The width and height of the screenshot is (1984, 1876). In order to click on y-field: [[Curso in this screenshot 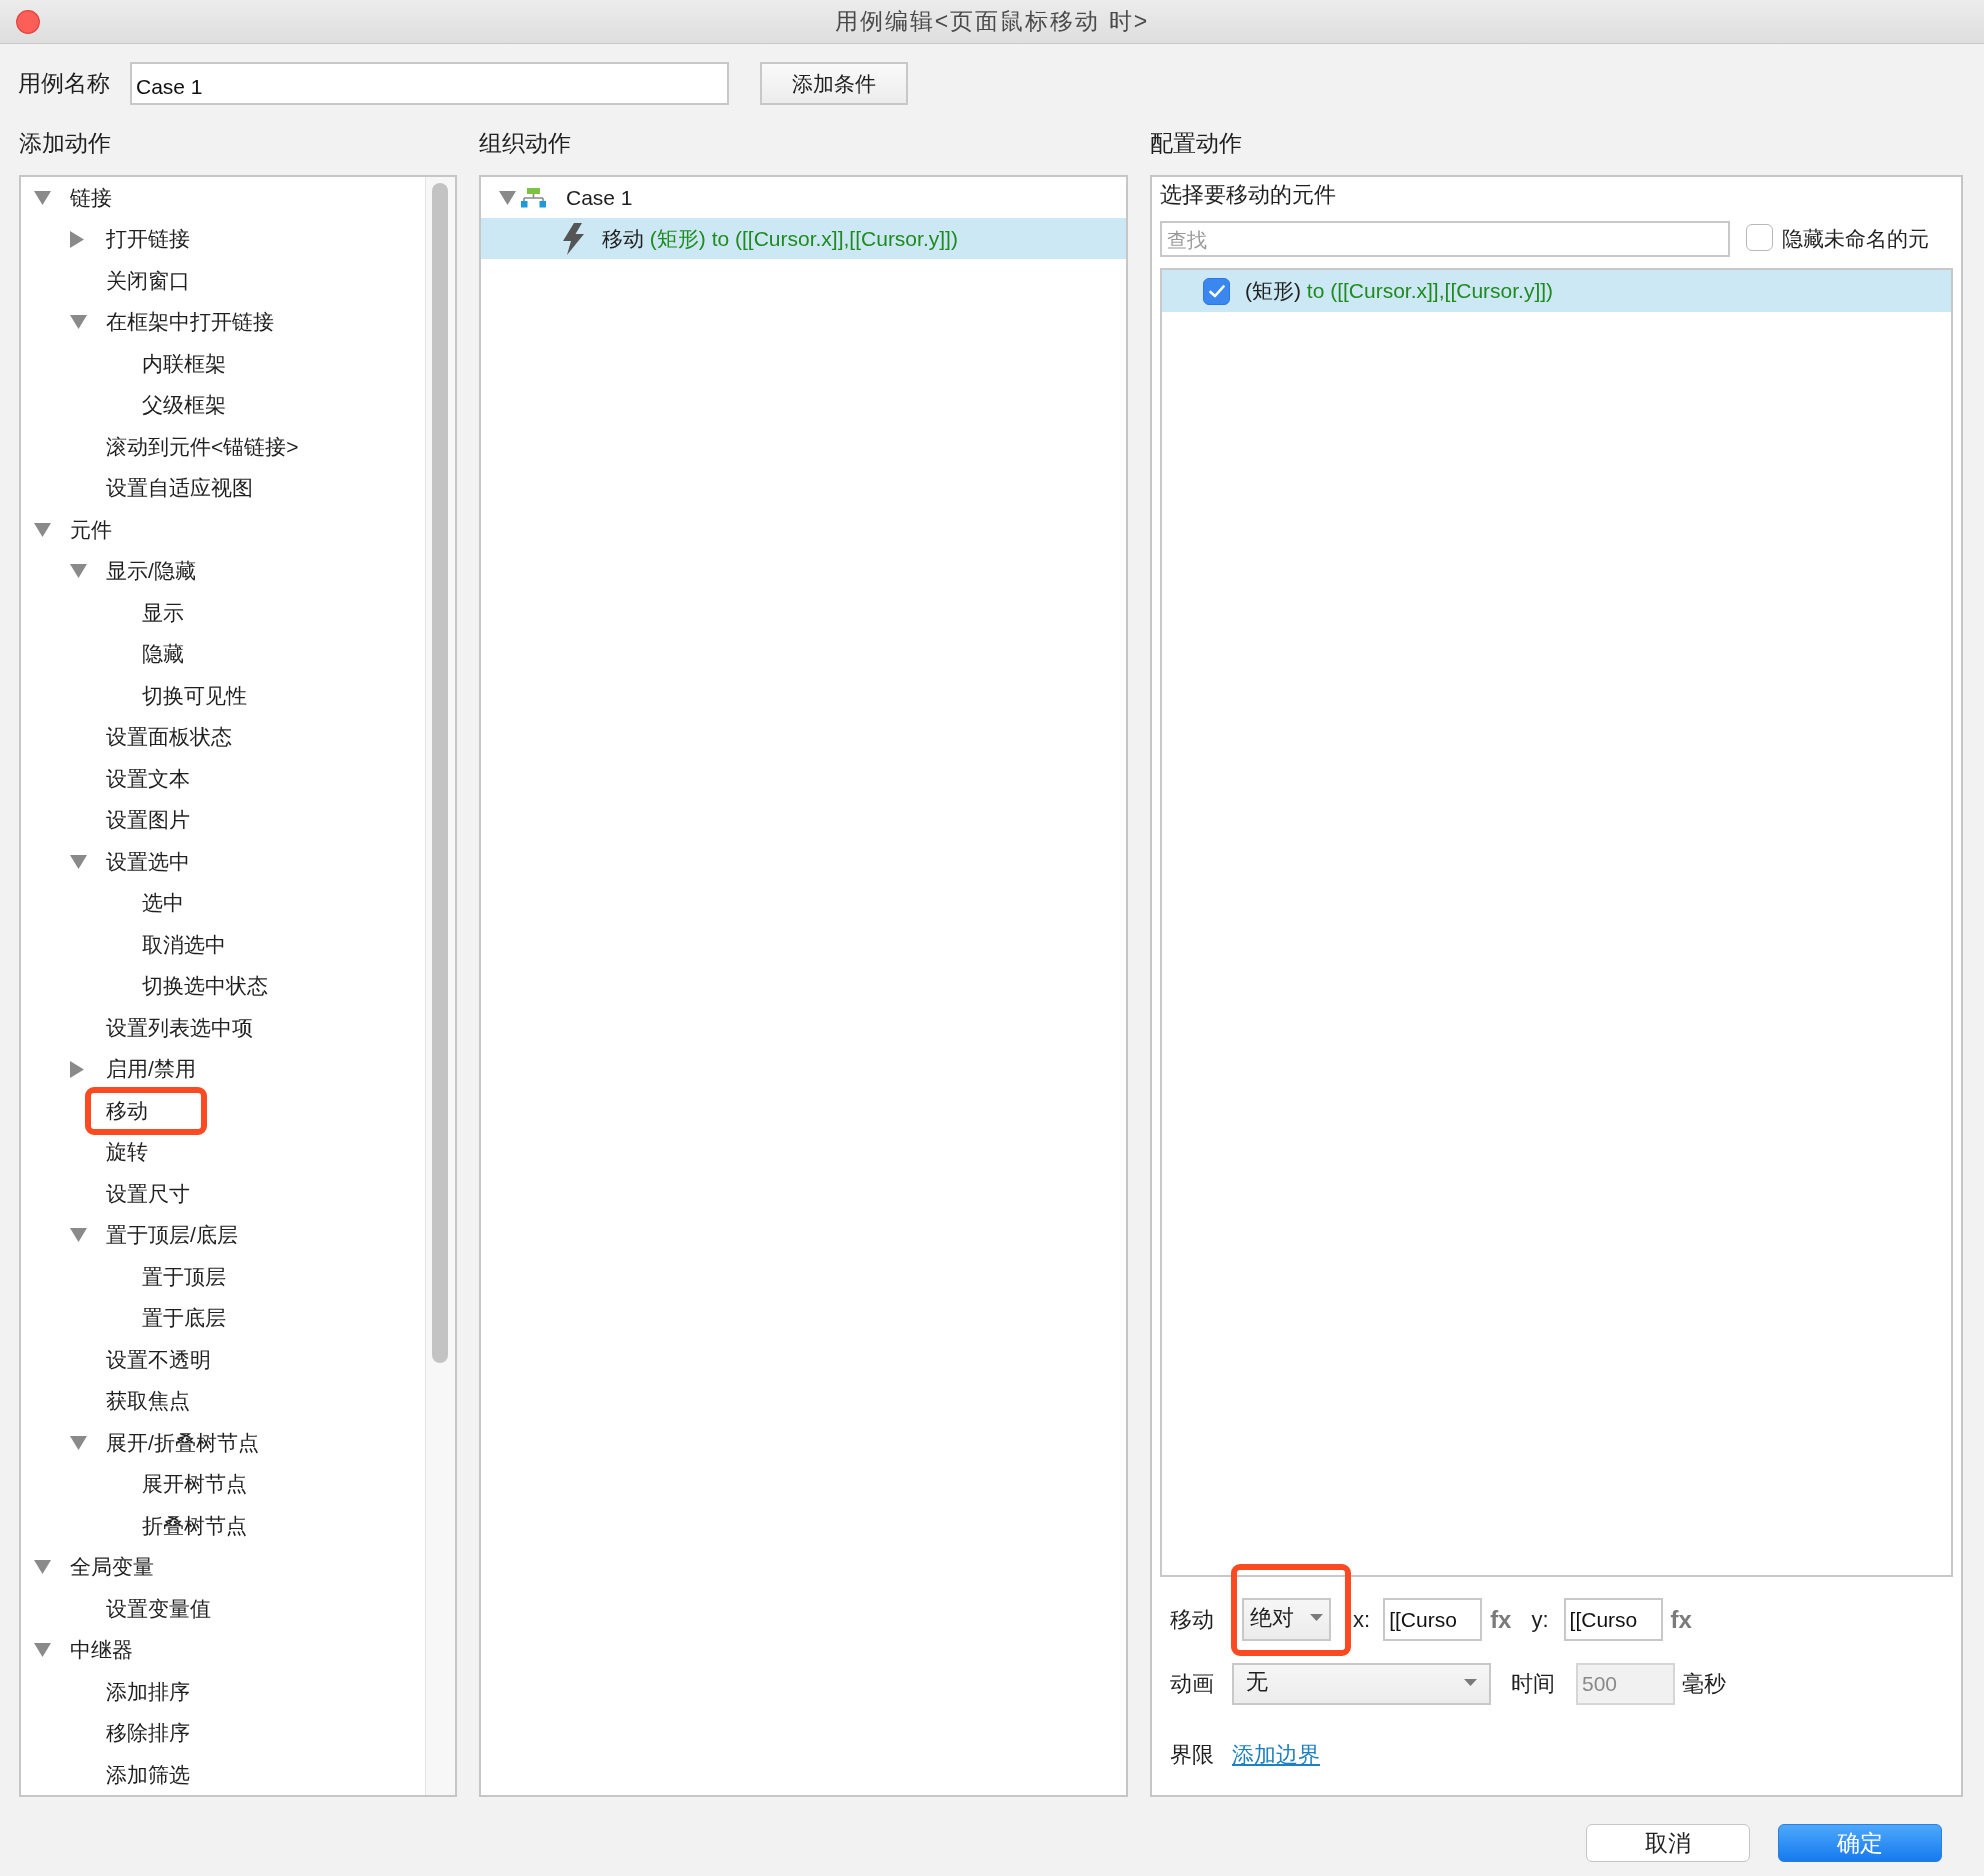, I will do `click(1613, 1619)`.